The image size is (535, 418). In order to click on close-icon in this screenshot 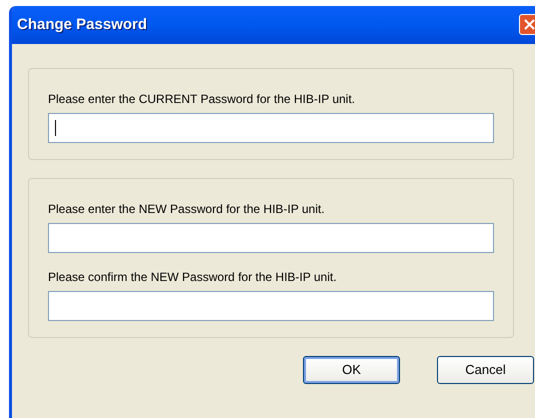, I will do `click(529, 24)`.